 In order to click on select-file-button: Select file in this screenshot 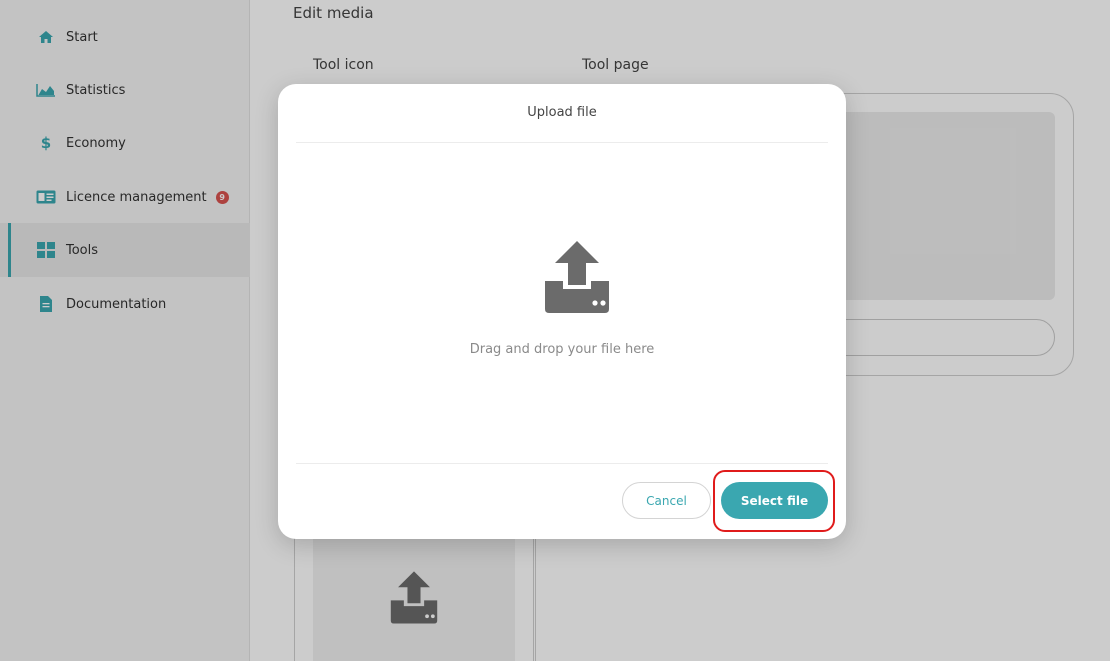, I will do `click(774, 500)`.